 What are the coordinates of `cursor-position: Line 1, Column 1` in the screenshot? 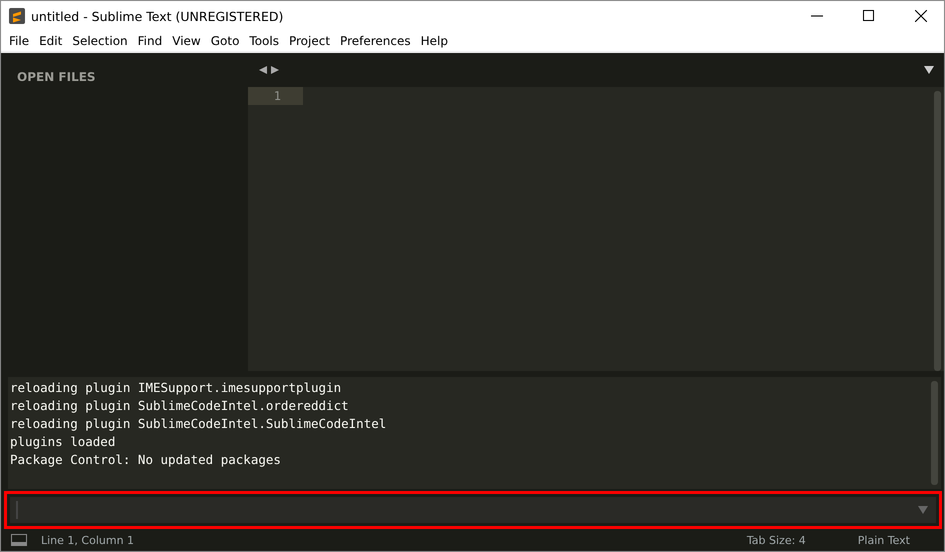 It's located at (394, 540).